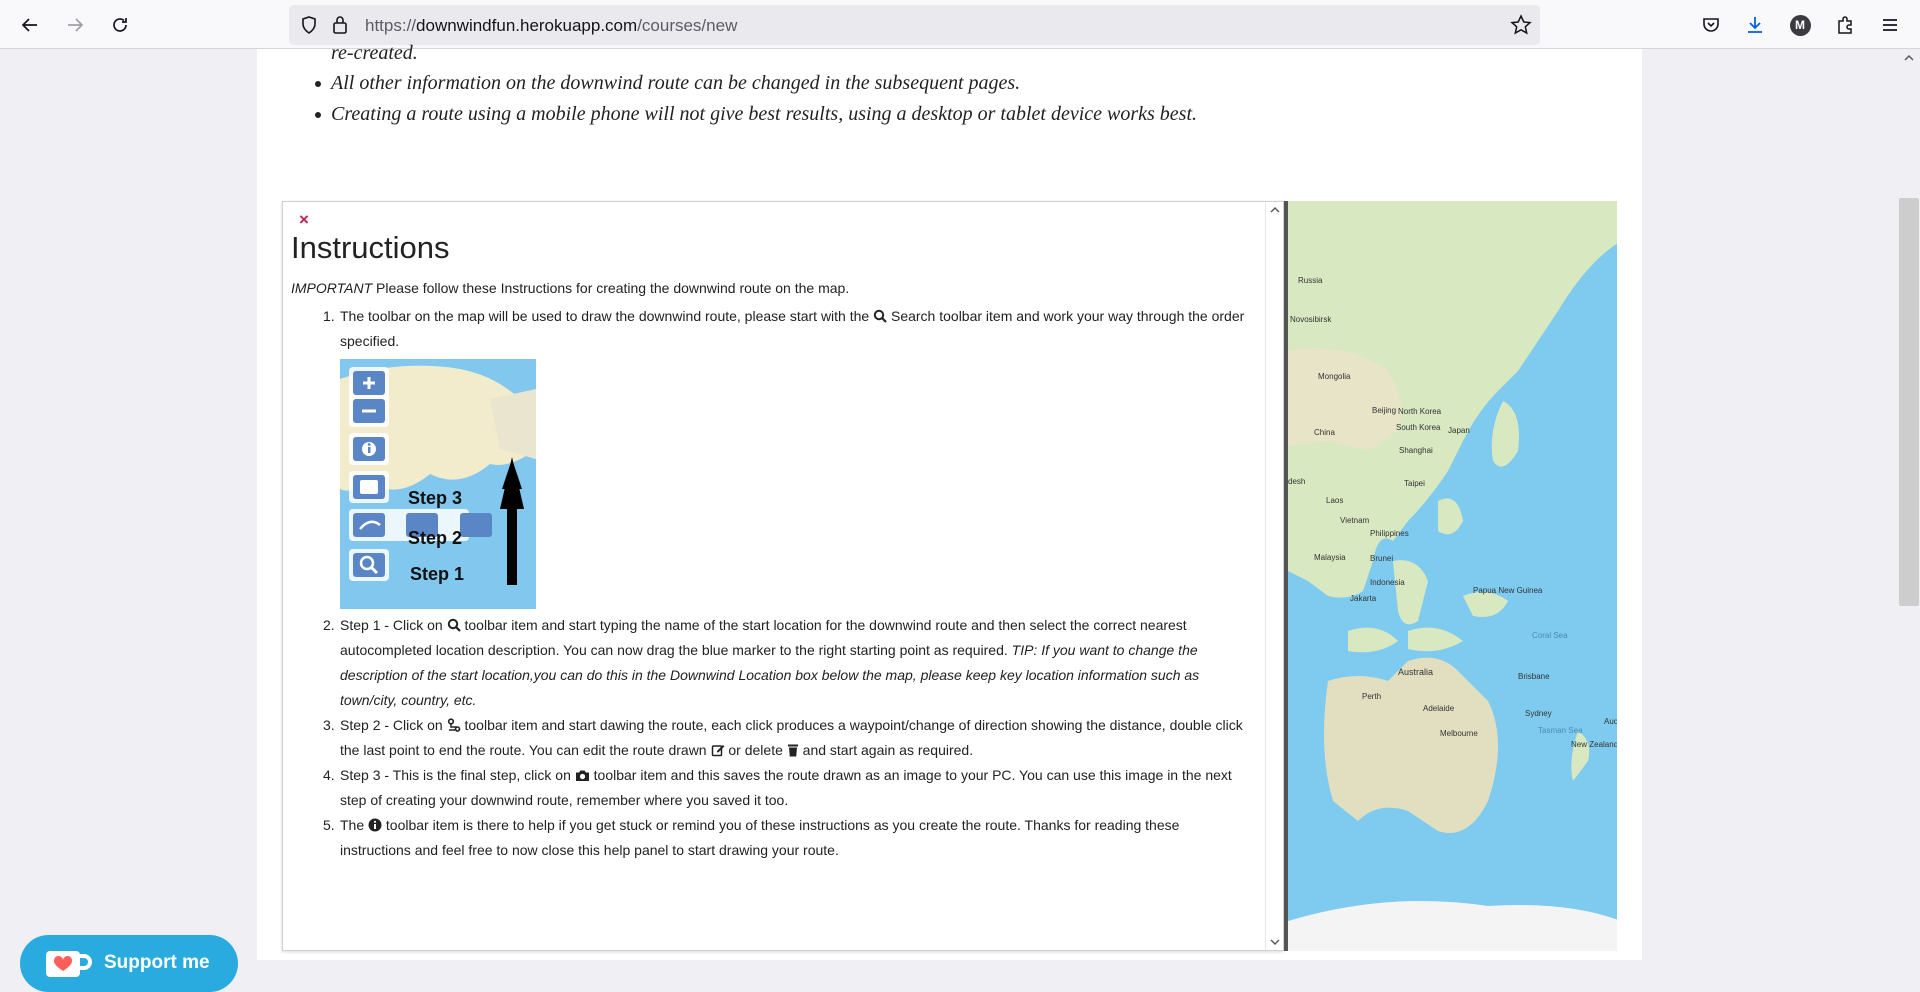 This screenshot has width=1920, height=992. I want to click on arrow-left-icon, so click(29, 25).